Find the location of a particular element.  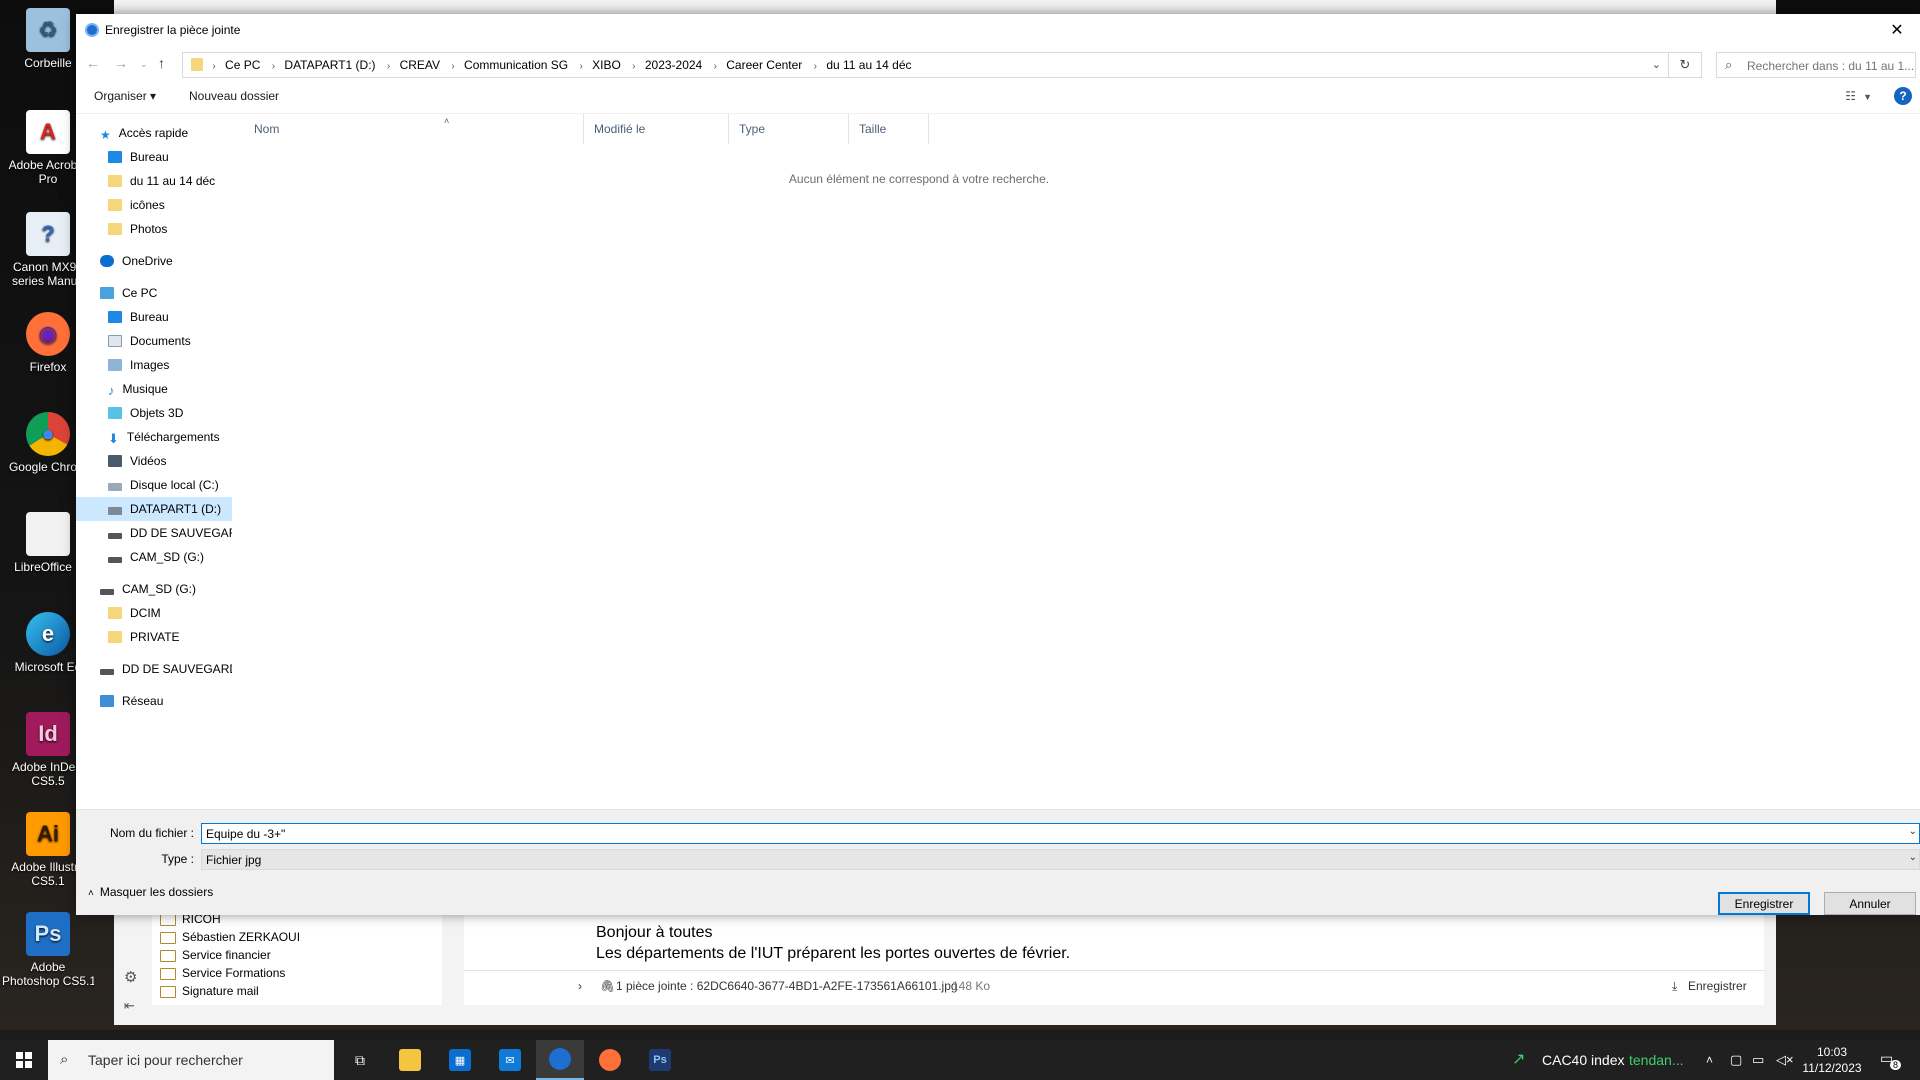

nav-item-icones: icônes is located at coordinates (136, 205).